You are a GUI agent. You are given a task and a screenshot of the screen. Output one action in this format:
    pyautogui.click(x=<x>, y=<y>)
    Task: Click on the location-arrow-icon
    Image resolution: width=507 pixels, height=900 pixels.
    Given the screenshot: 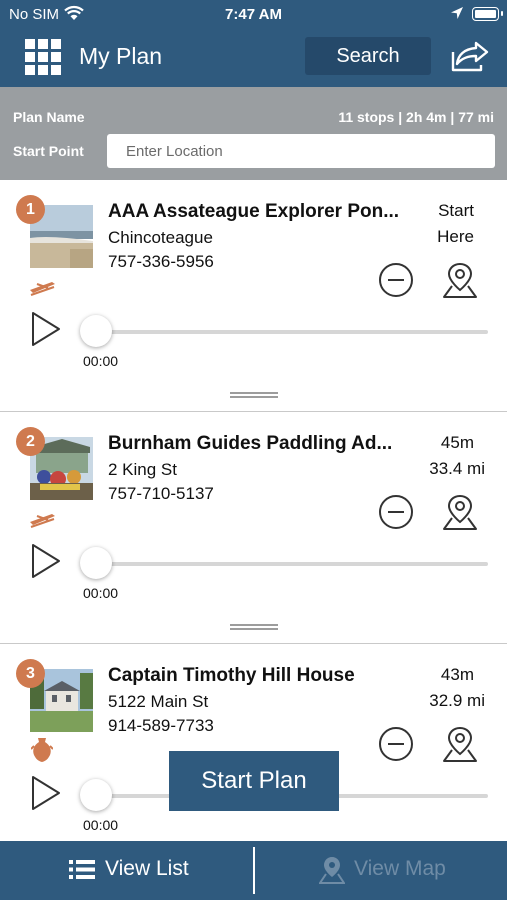 What is the action you would take?
    pyautogui.click(x=457, y=13)
    